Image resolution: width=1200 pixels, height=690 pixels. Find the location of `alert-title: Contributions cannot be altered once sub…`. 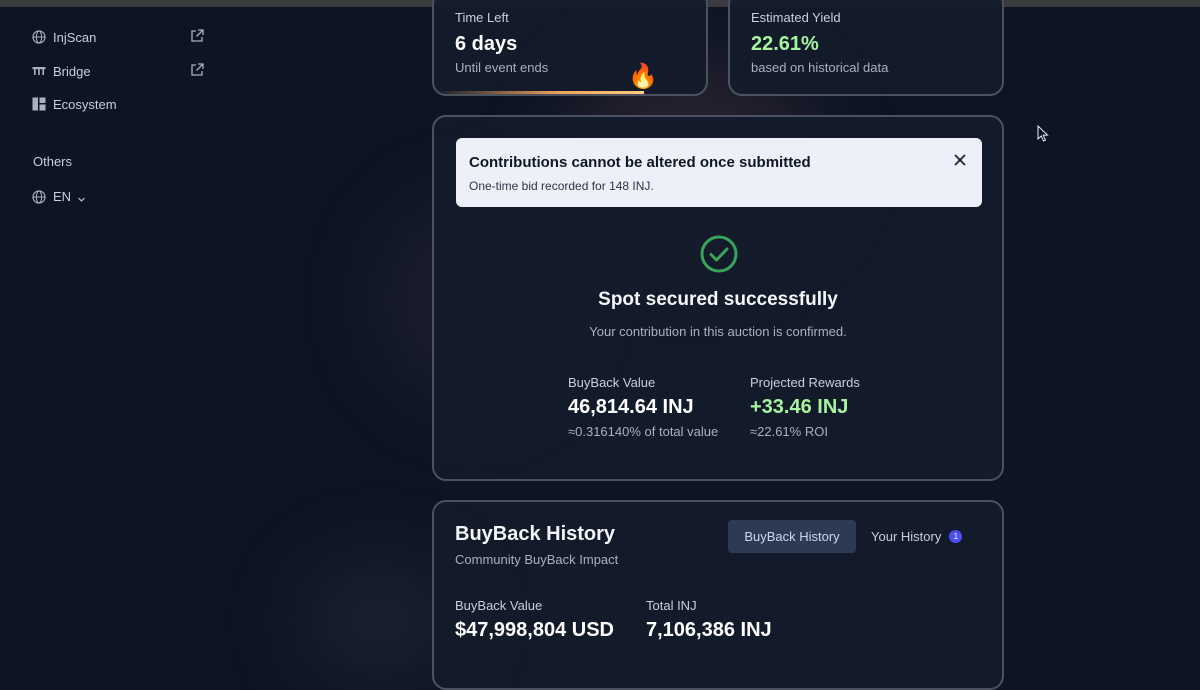

alert-title: Contributions cannot be altered once sub… is located at coordinates (640, 162).